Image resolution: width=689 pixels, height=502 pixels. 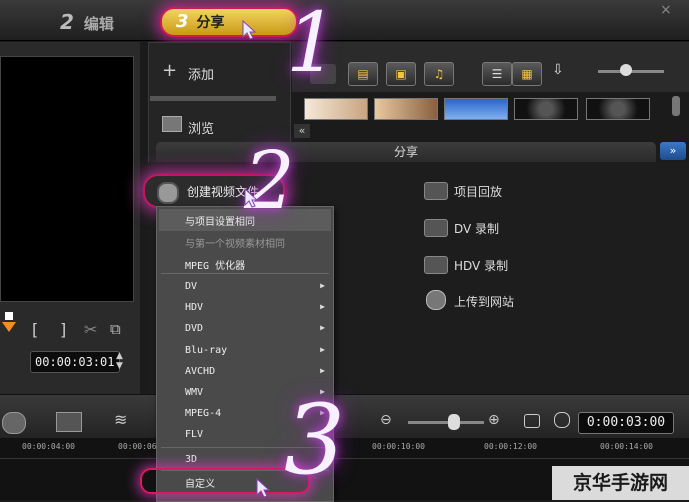 I want to click on menu-item-dvd-label: DVD, so click(x=194, y=328).